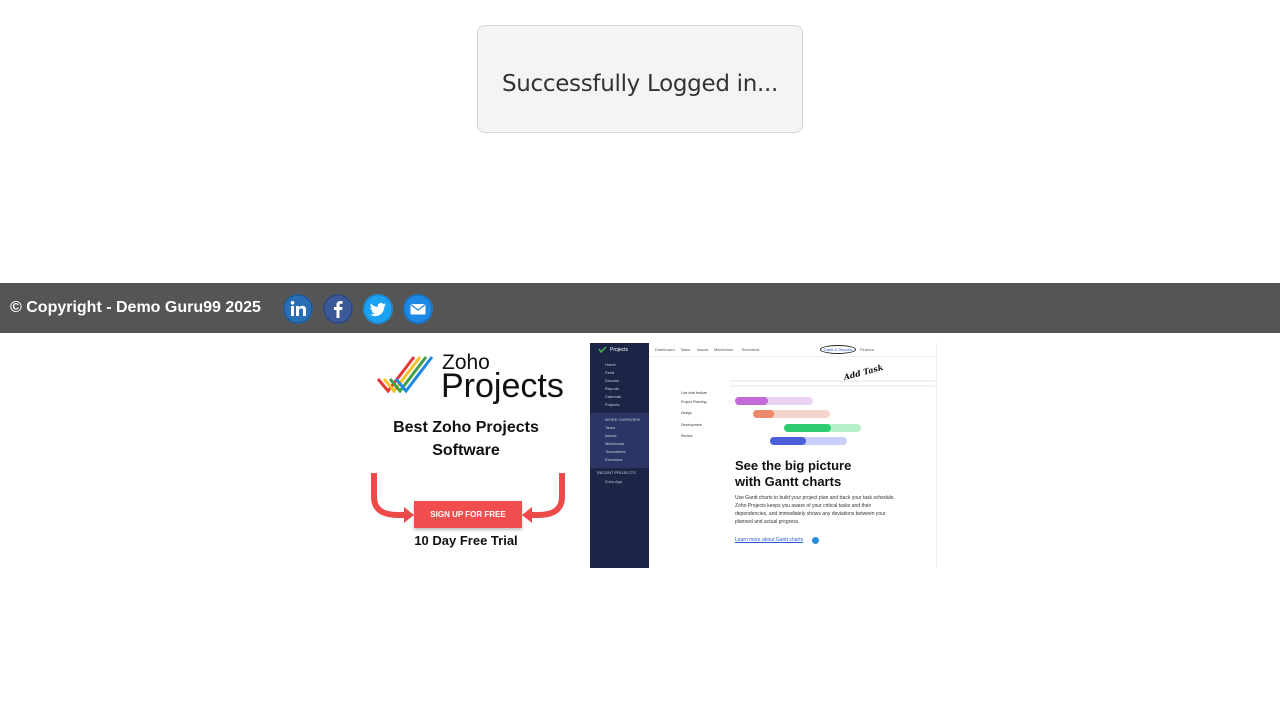 The image size is (1280, 720). What do you see at coordinates (793, 465) in the screenshot?
I see `ad-headline-line-1: See the big picture` at bounding box center [793, 465].